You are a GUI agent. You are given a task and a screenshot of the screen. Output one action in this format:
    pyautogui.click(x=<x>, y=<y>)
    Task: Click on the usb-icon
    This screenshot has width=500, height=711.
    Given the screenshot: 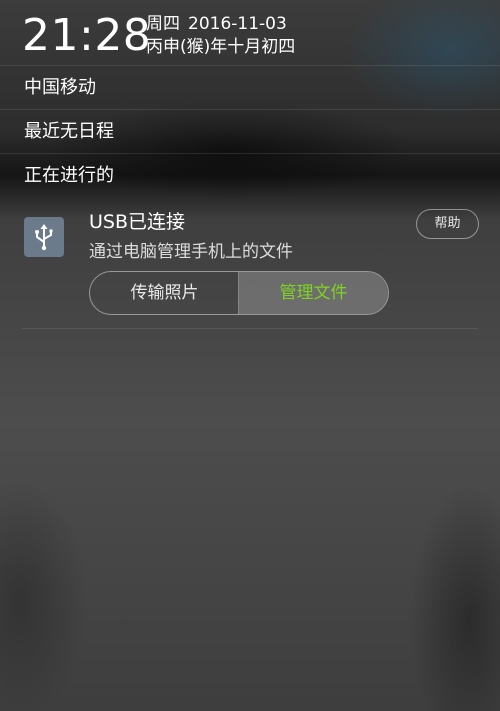 What is the action you would take?
    pyautogui.click(x=44, y=237)
    